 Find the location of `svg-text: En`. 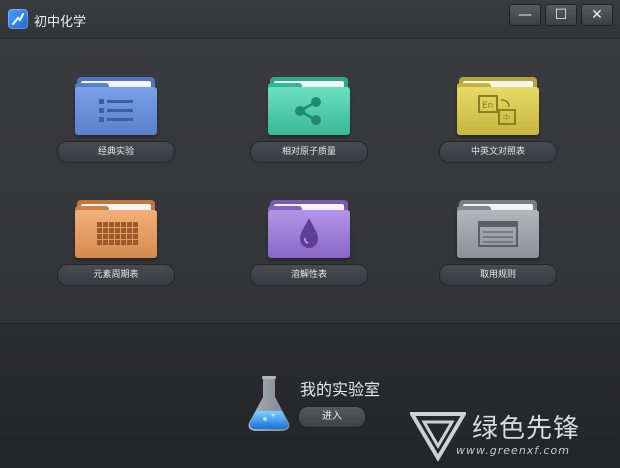

svg-text: En is located at coordinates (487, 106).